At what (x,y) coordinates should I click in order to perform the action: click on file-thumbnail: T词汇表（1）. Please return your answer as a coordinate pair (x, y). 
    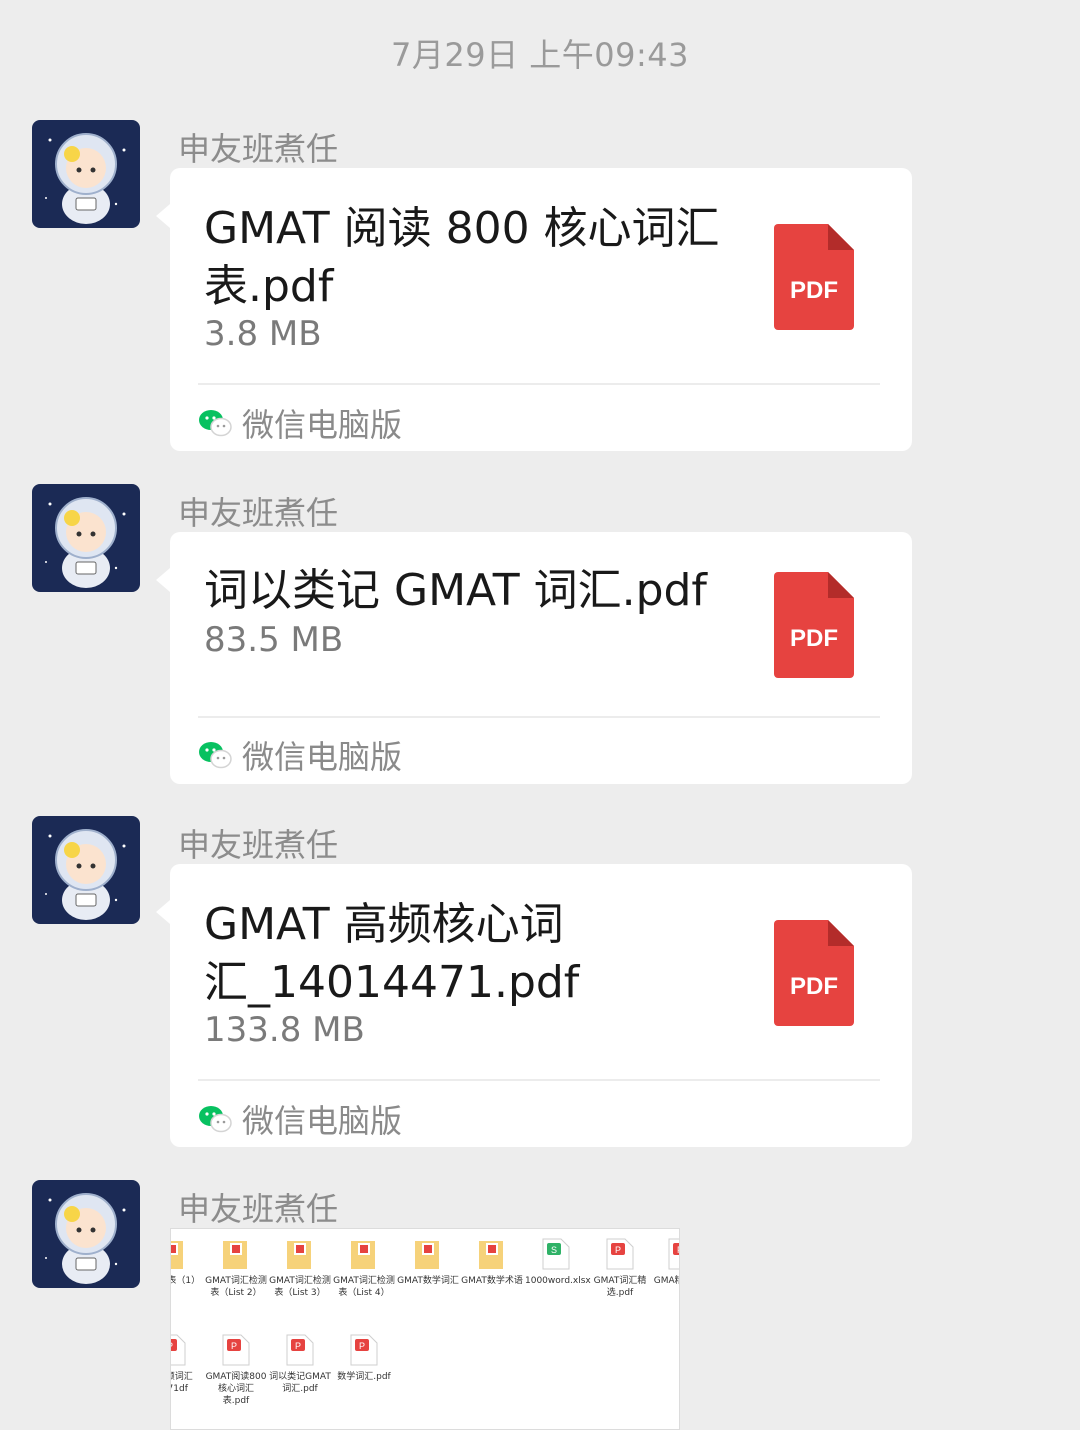
    Looking at the image, I should click on (186, 1262).